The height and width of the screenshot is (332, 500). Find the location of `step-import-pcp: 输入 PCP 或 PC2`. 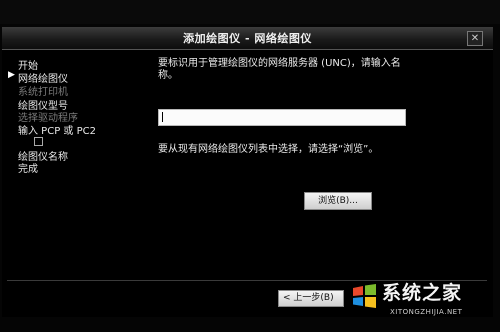

step-import-pcp: 输入 PCP 或 PC2 is located at coordinates (57, 131).